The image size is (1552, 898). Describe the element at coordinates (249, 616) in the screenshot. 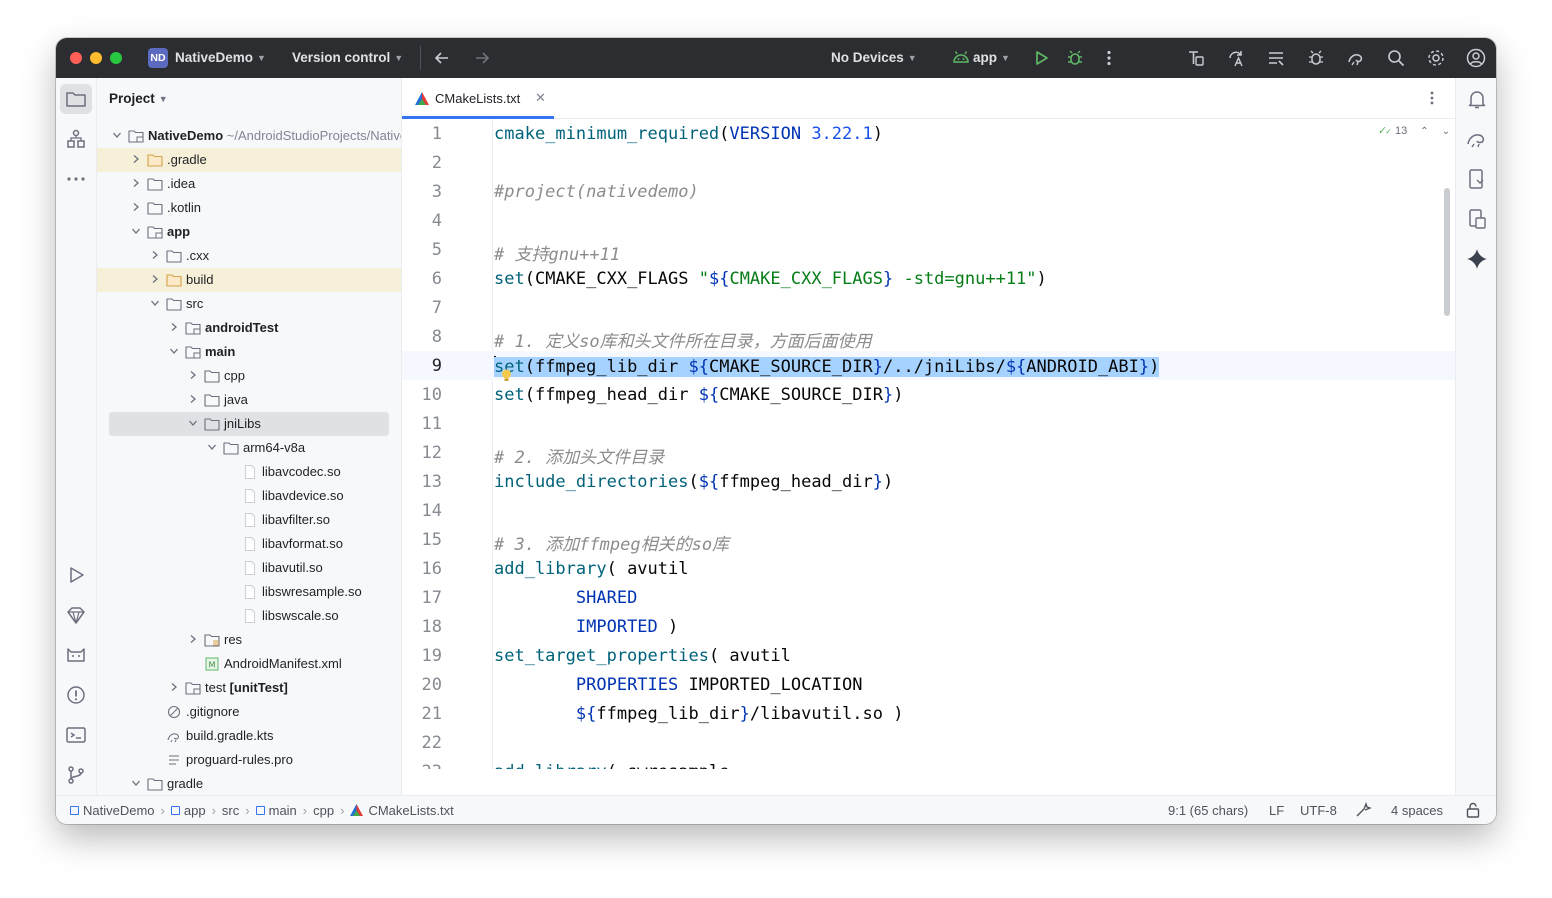

I see `tree-item-libswscale-so: libswscale.so` at that location.